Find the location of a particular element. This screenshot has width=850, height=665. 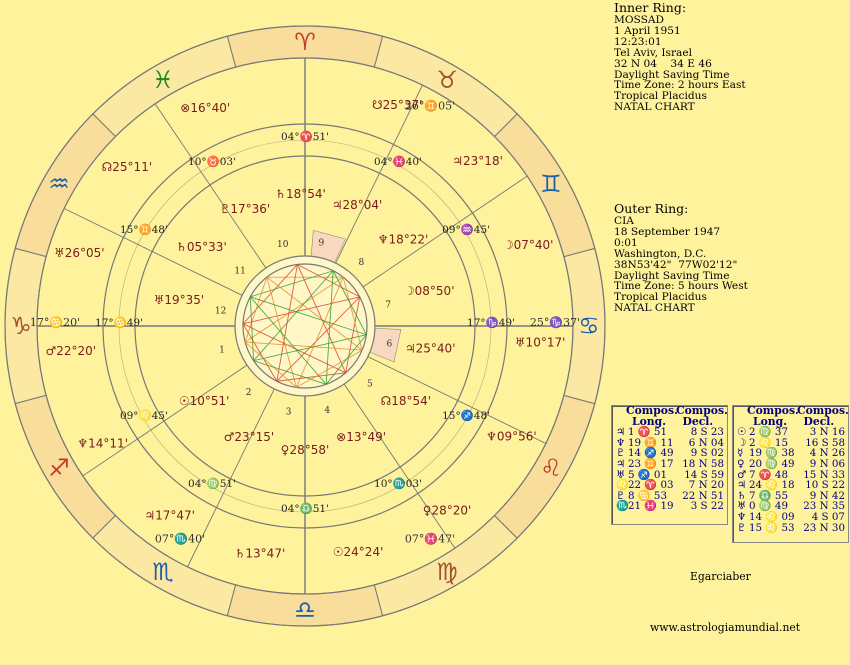

table-cell: 20 ♍ 49 is located at coordinates (772, 463).